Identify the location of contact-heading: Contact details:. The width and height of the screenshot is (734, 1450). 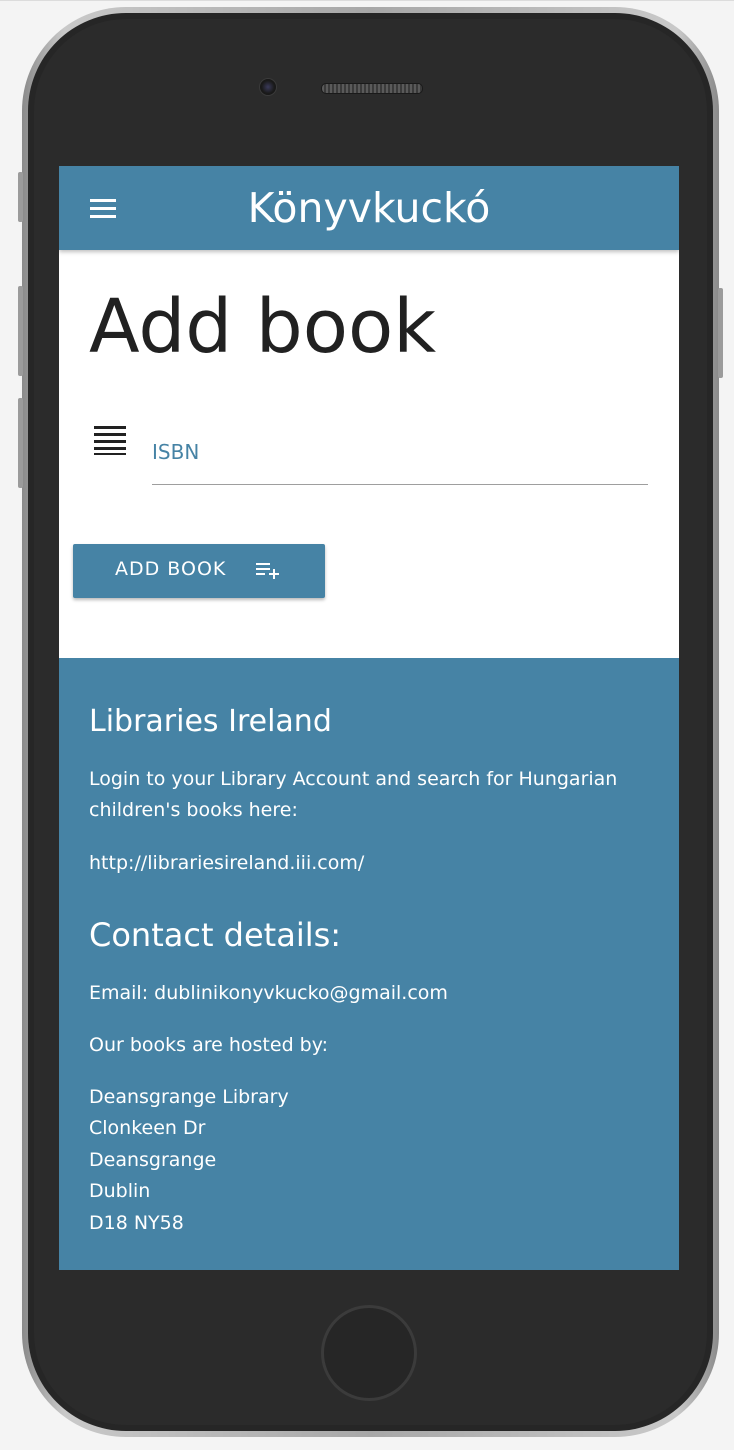
(215, 935).